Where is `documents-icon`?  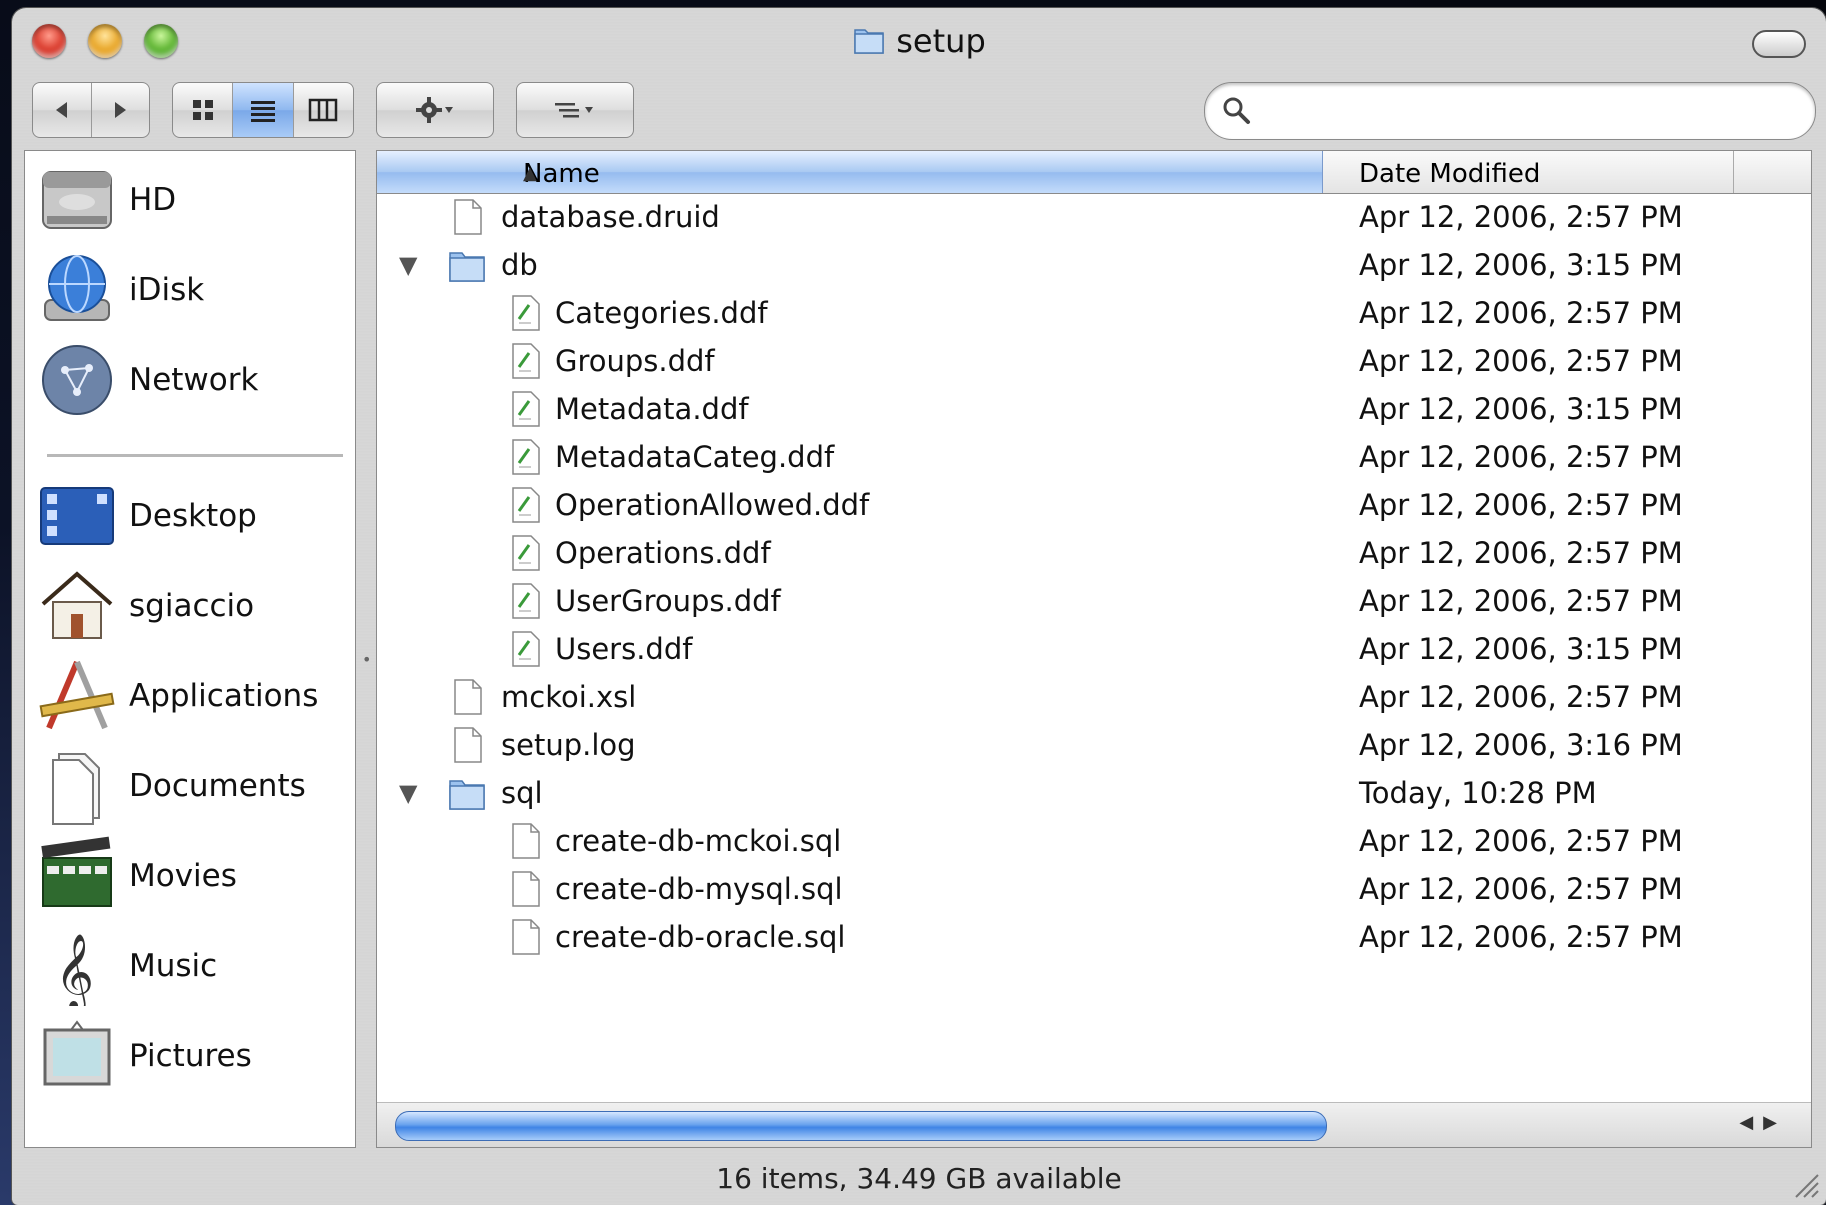 documents-icon is located at coordinates (77, 786).